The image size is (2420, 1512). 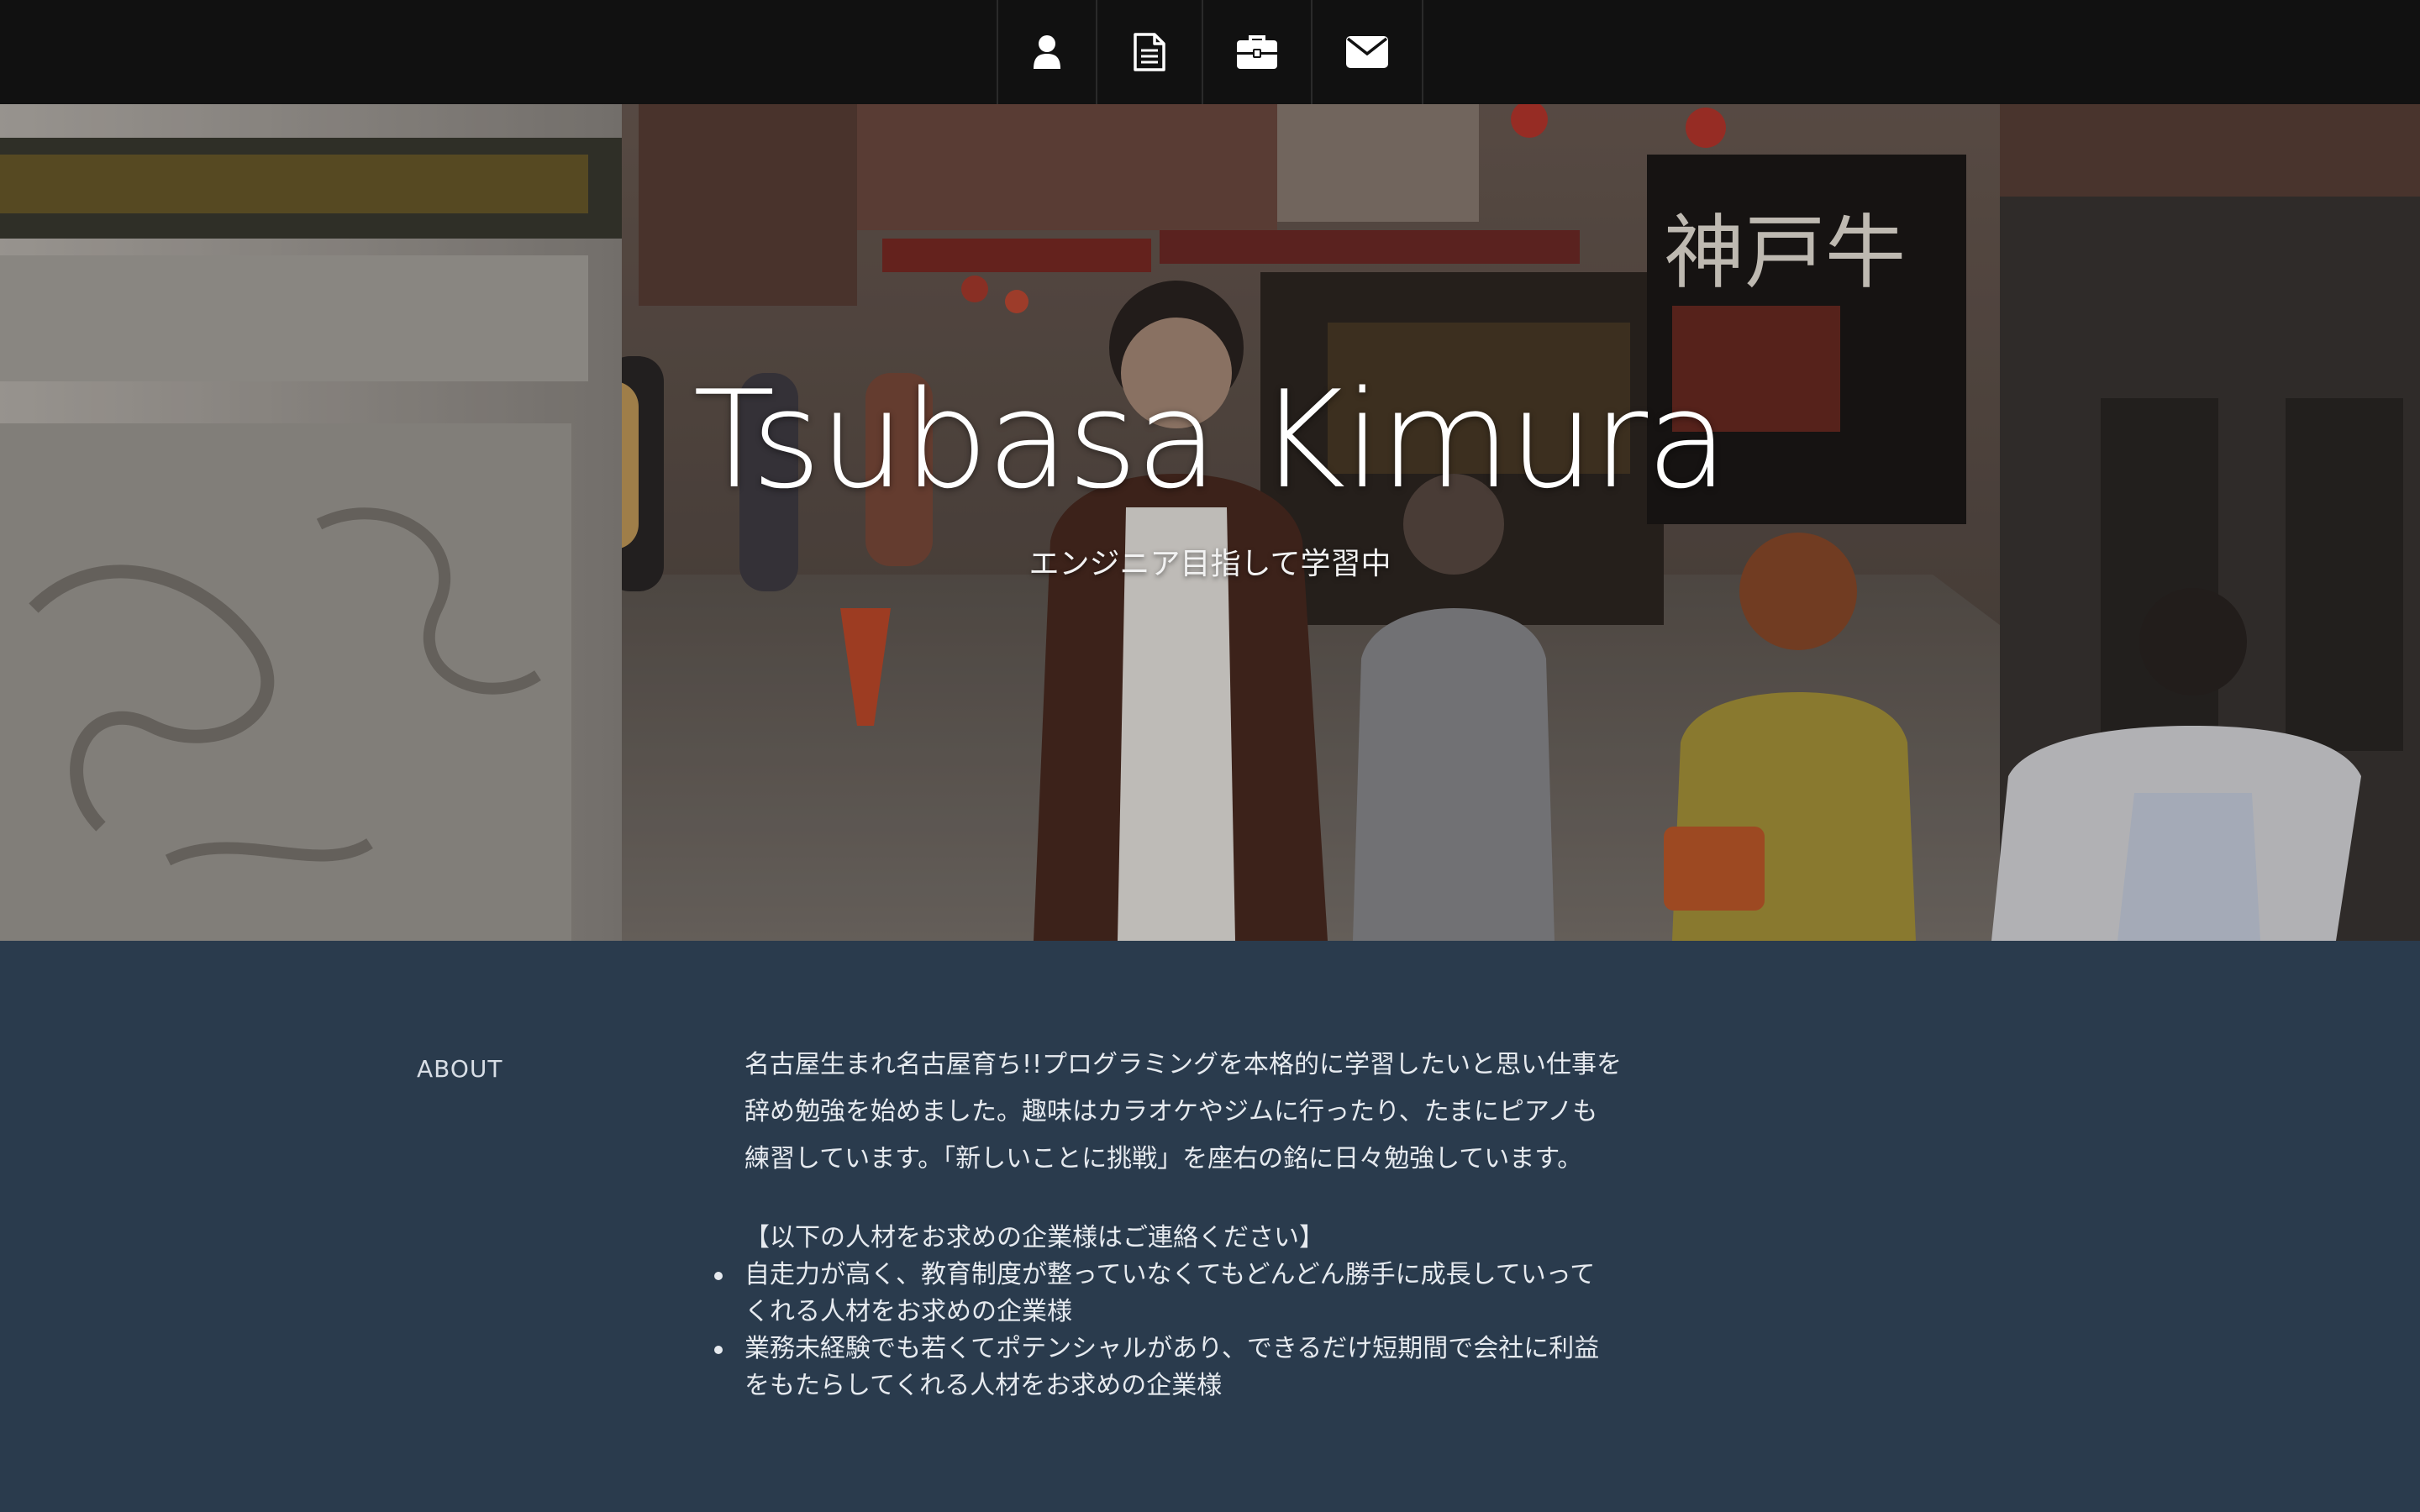 I want to click on nav-icon-bar, so click(x=1210, y=52).